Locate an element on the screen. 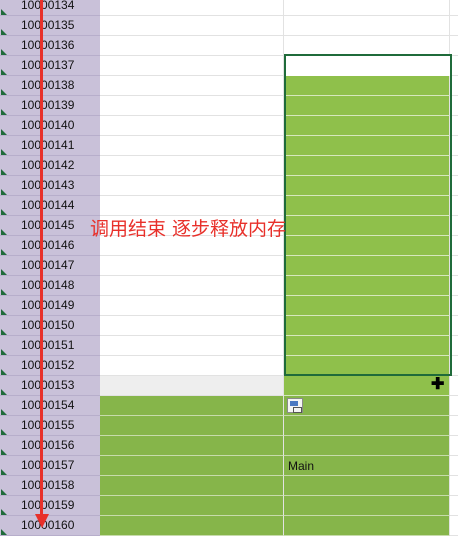 The image size is (458, 536). row-header: 10000160 is located at coordinates (50, 526).